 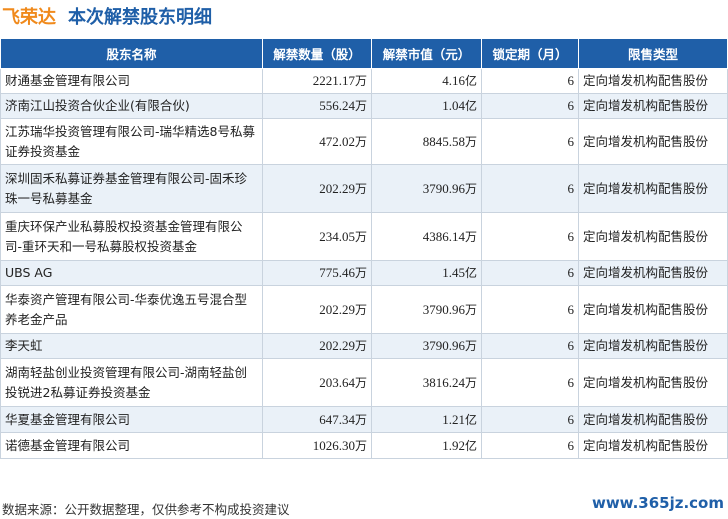 I want to click on column-header-name: 股东名称, so click(x=131, y=53).